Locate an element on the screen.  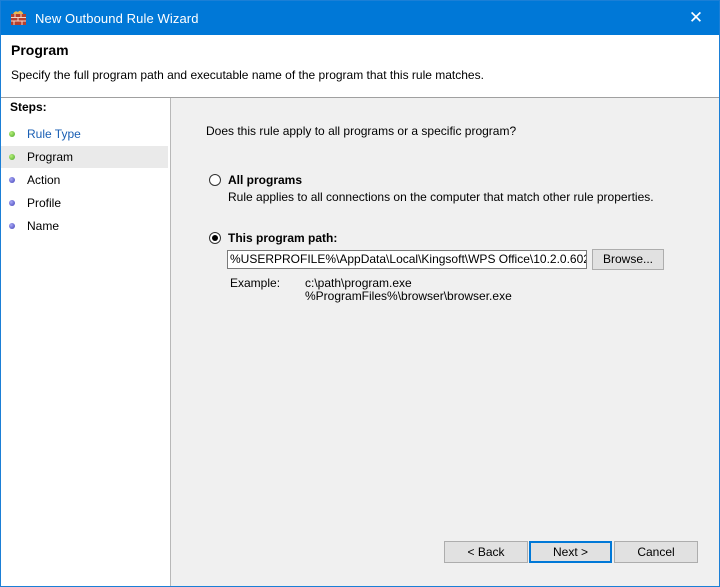
example-label: Example: is located at coordinates (255, 283).